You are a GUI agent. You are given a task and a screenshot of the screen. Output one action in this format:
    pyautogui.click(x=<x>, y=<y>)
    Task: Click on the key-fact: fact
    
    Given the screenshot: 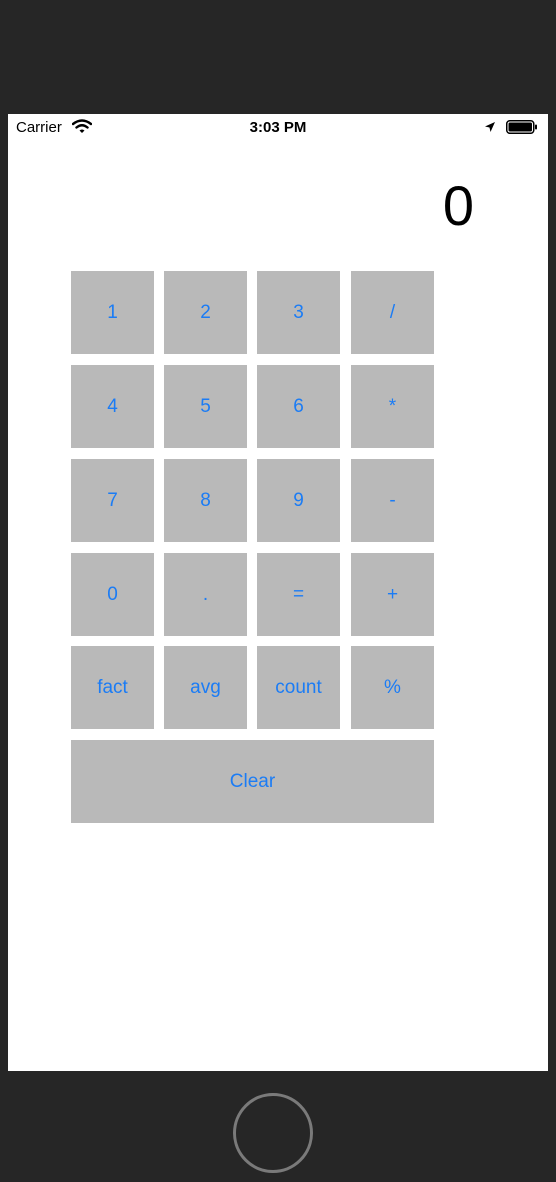 What is the action you would take?
    pyautogui.click(x=112, y=687)
    